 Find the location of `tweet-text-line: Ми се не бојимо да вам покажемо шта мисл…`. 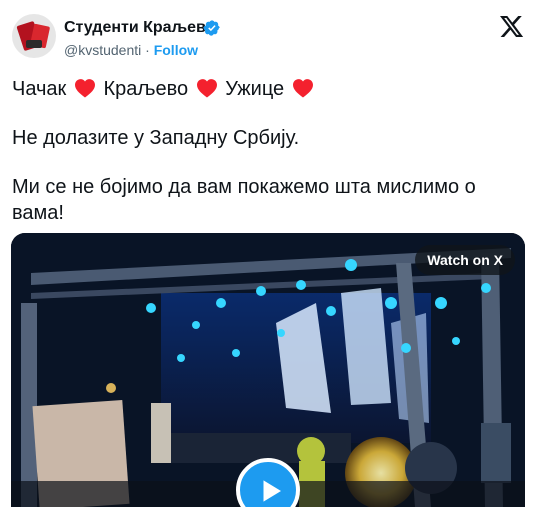

tweet-text-line: Ми се не бојимо да вам покажемо шта мисл… is located at coordinates (244, 187).